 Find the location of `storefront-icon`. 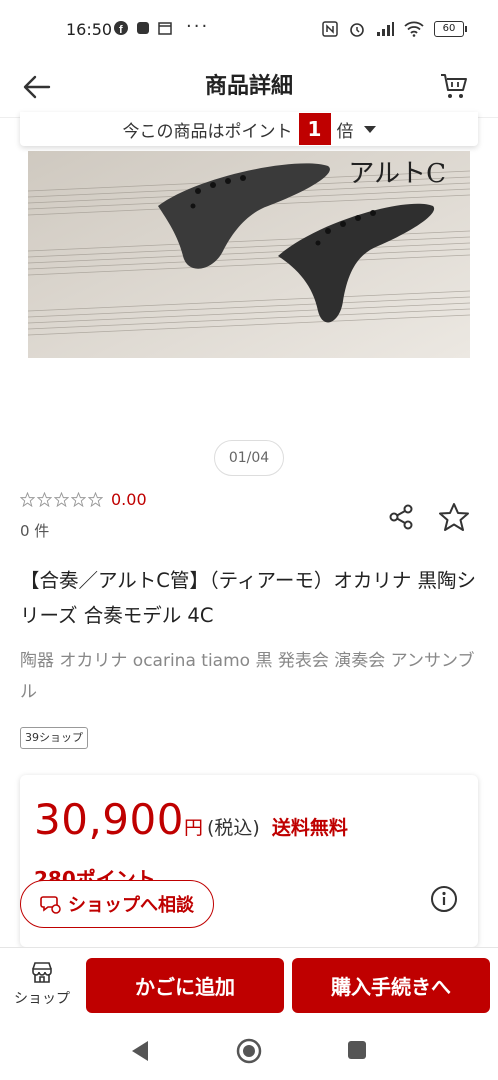

storefront-icon is located at coordinates (42, 972).